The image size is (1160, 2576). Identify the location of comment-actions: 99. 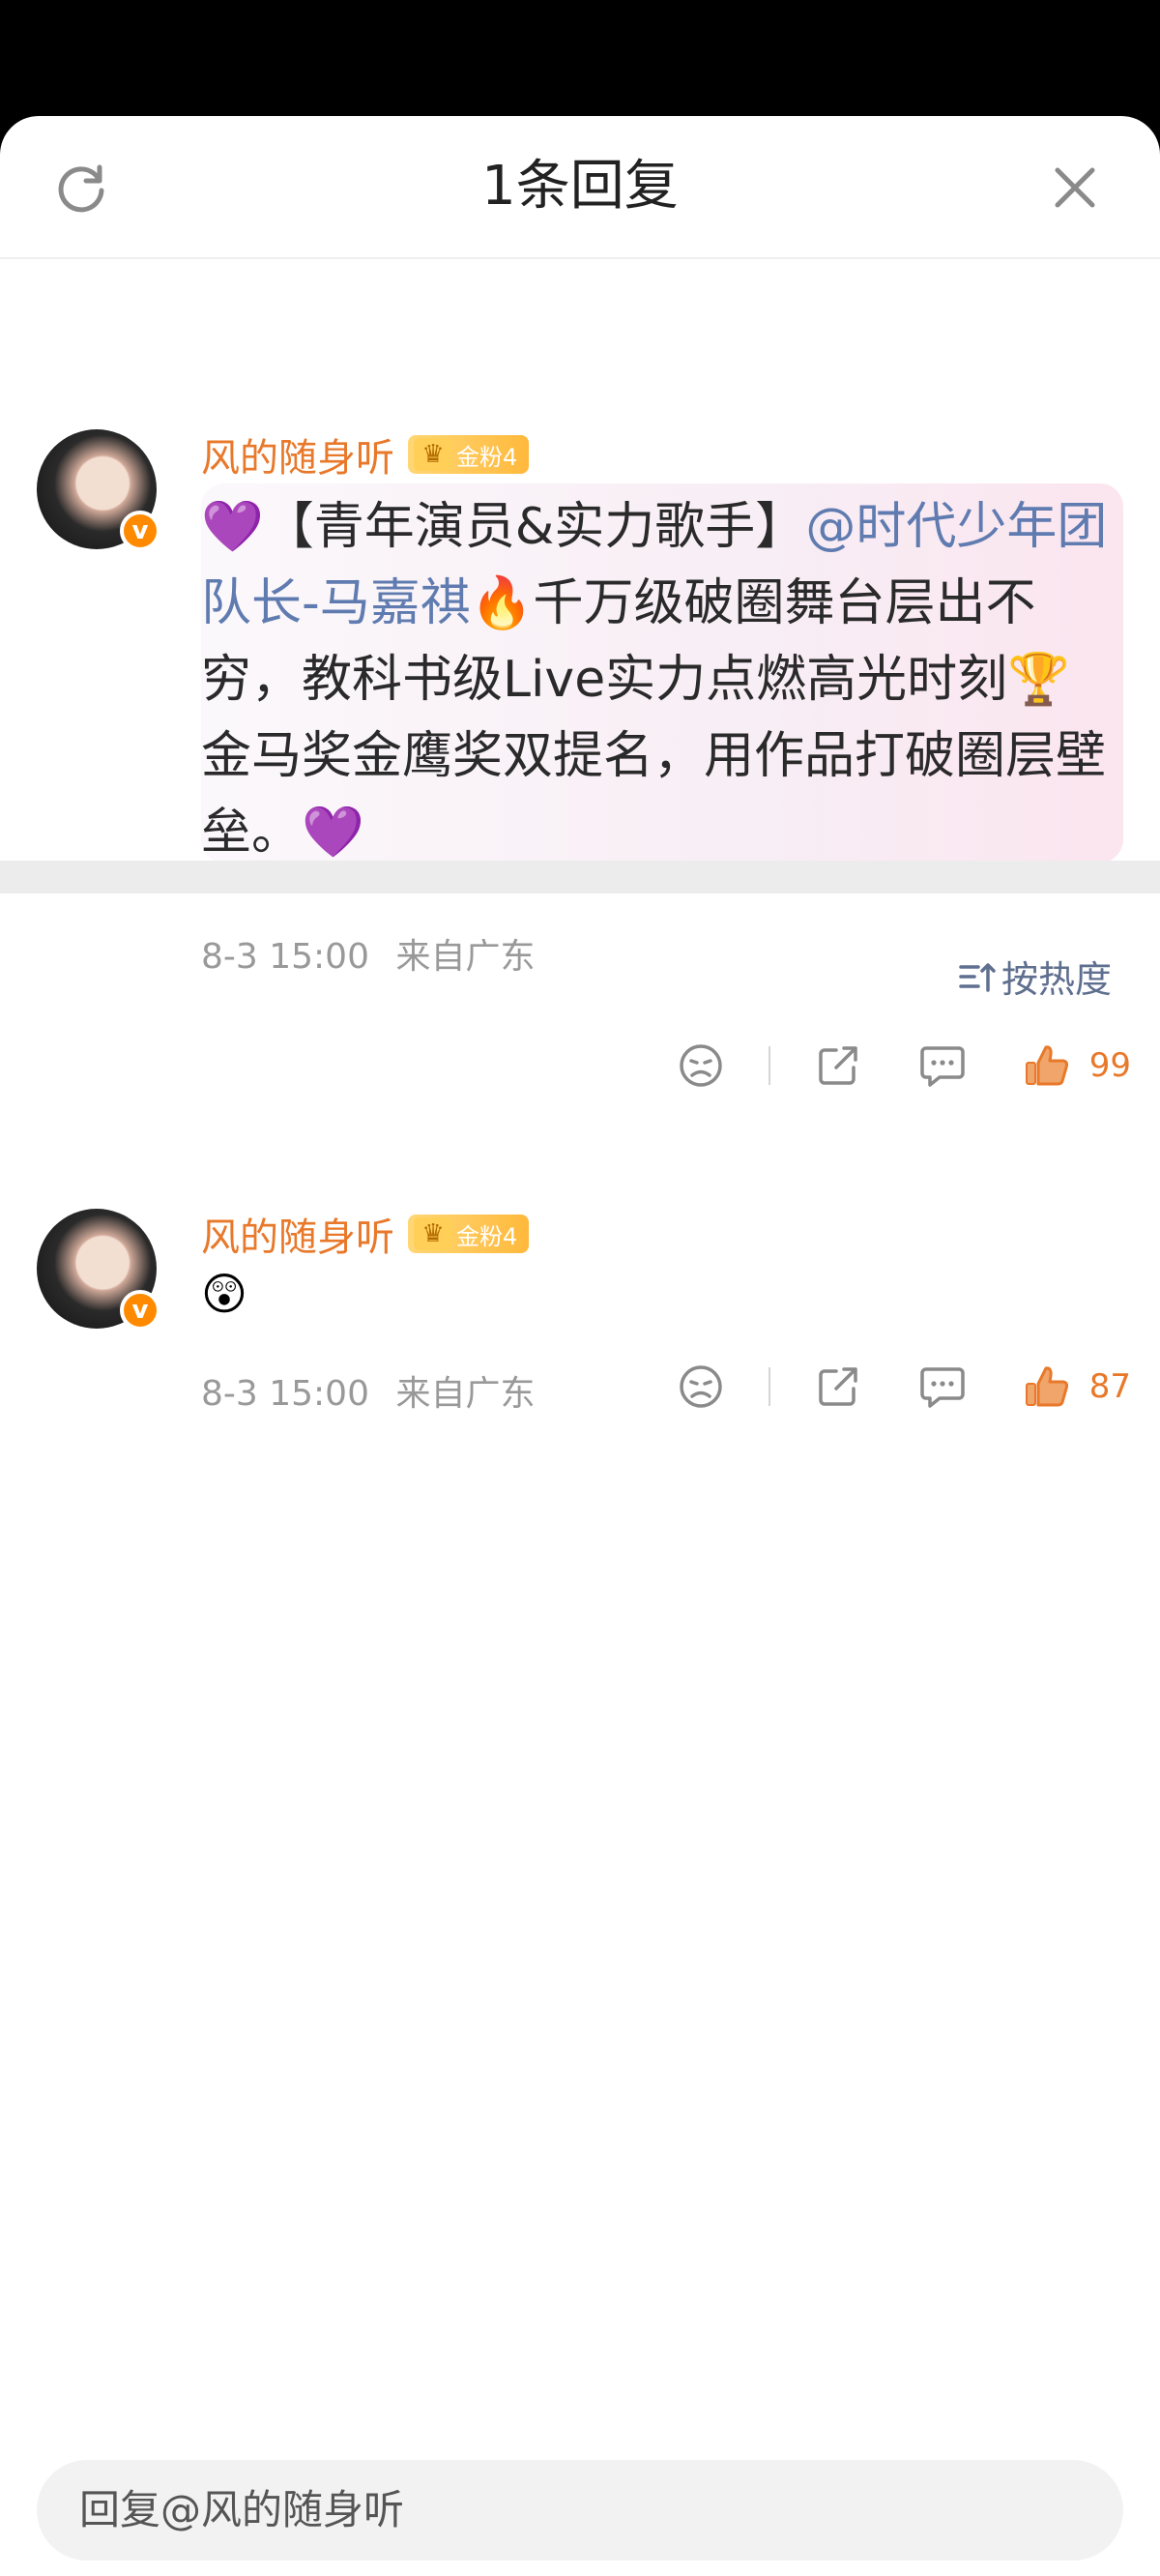
(901, 1066).